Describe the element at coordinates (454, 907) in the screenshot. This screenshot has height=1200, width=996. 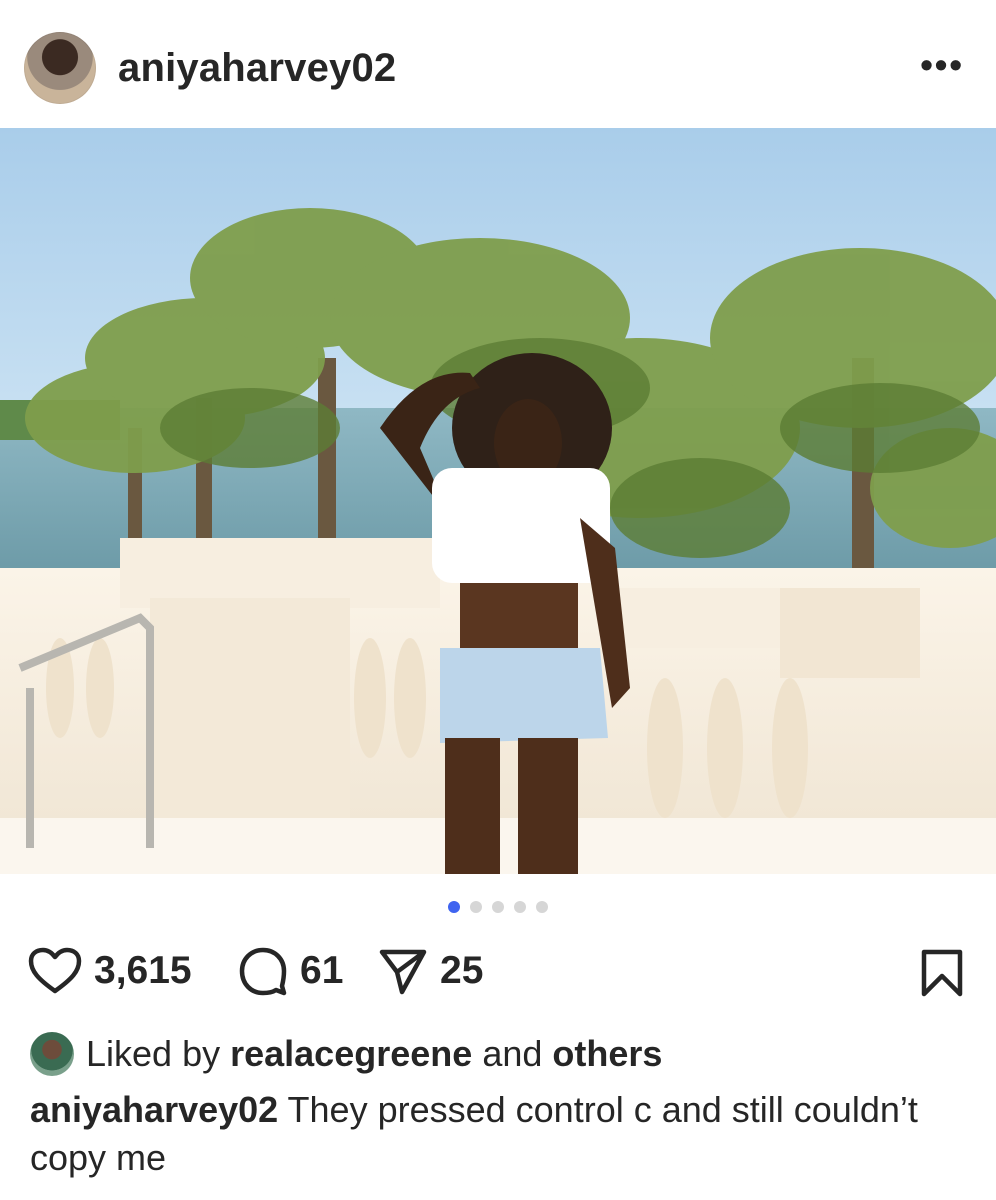
I see `carousel-dot-active` at that location.